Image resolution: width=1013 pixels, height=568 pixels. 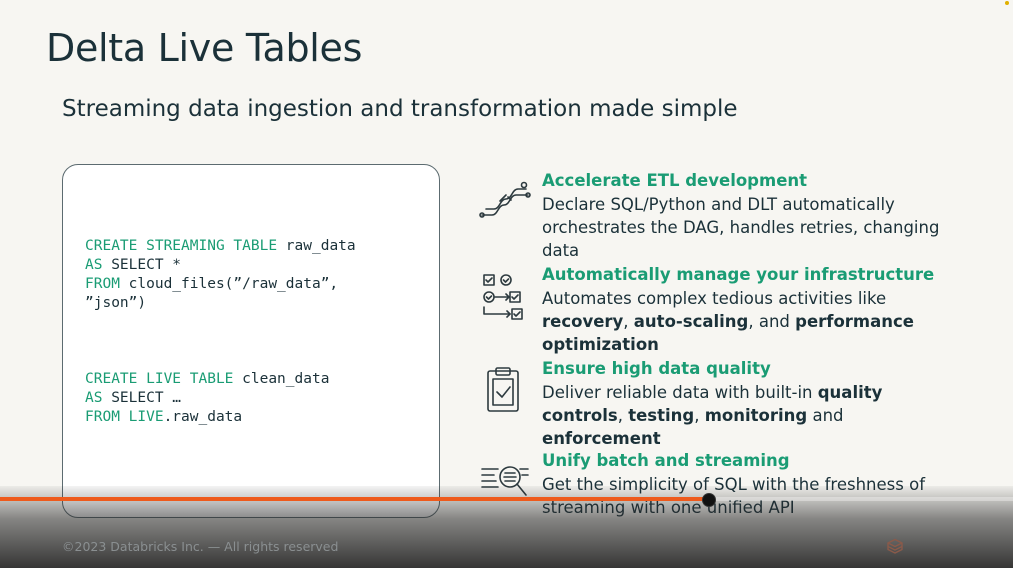 What do you see at coordinates (503, 297) in the screenshot?
I see `workflow-checklist-icon` at bounding box center [503, 297].